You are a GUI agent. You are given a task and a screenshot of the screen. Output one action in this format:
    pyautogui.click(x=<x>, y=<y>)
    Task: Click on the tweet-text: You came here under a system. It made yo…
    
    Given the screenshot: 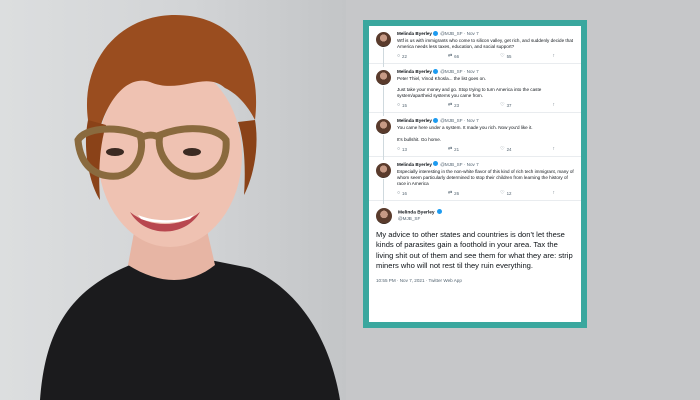 What is the action you would take?
    pyautogui.click(x=486, y=133)
    